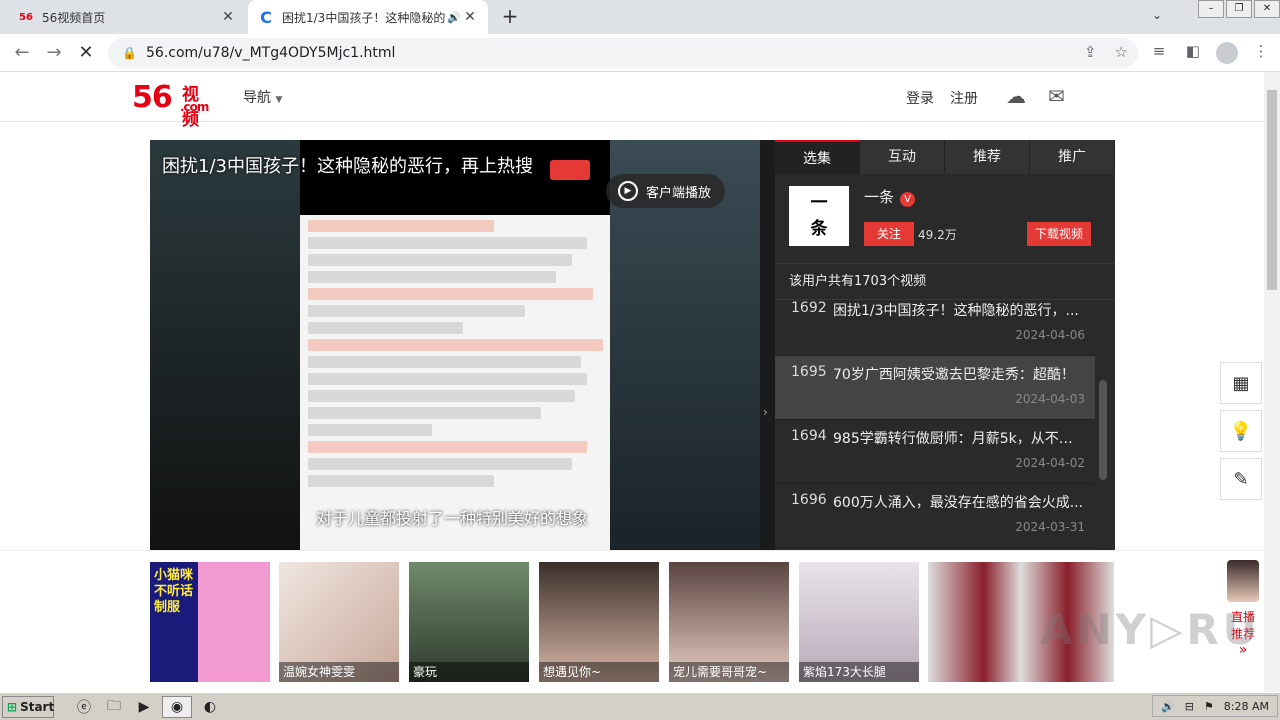 The image size is (1280, 720). What do you see at coordinates (935, 324) in the screenshot?
I see `list-item: 1692 困扰1/3中国孩子！这种隐秘的恶行，... 2024-04-06` at bounding box center [935, 324].